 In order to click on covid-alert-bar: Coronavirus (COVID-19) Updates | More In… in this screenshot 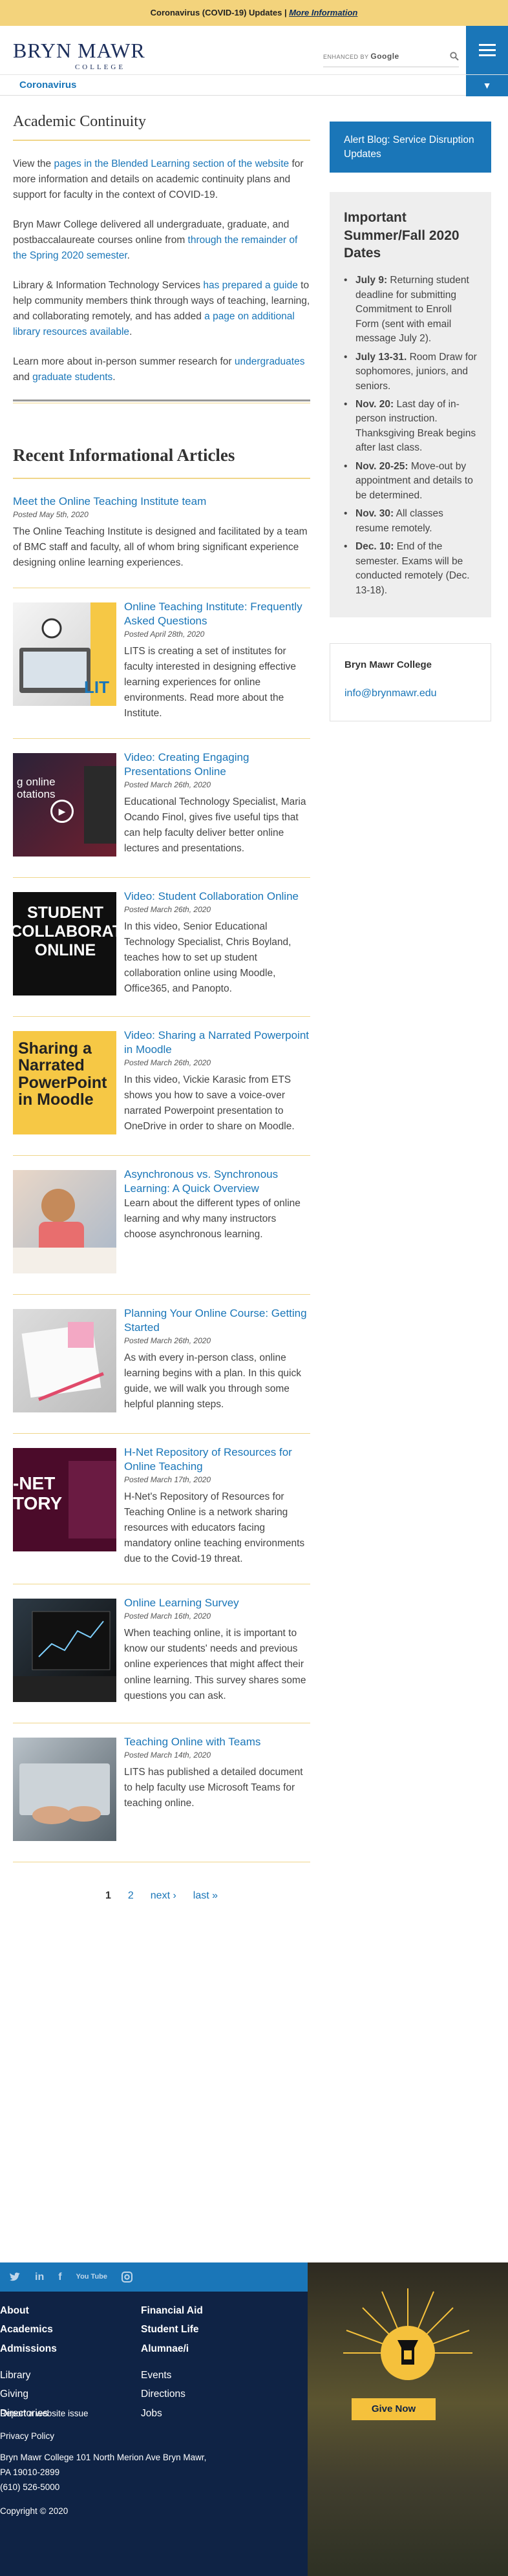, I will do `click(254, 13)`.